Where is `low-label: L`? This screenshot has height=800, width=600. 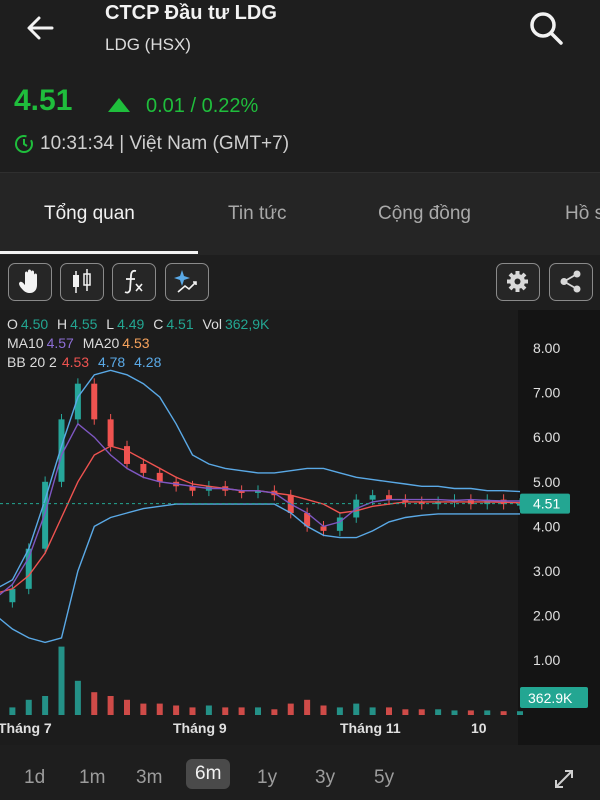
low-label: L is located at coordinates (110, 324).